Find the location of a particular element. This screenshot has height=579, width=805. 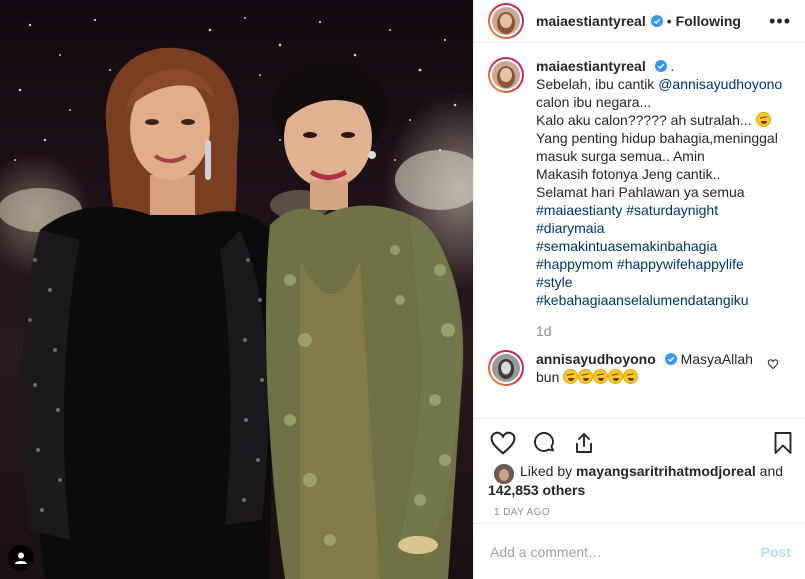

hashtag-link: #semakintuasemakinbahagia is located at coordinates (659, 246).